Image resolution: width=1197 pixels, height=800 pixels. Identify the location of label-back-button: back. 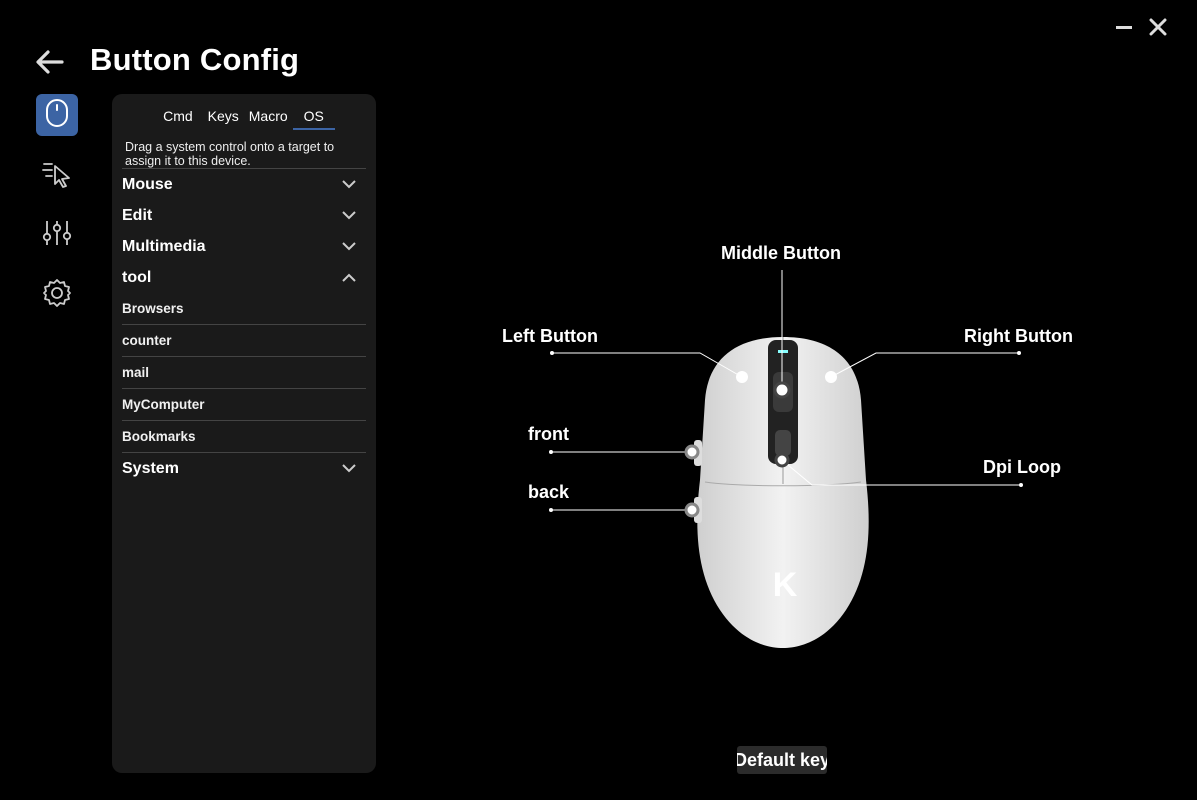
(548, 492).